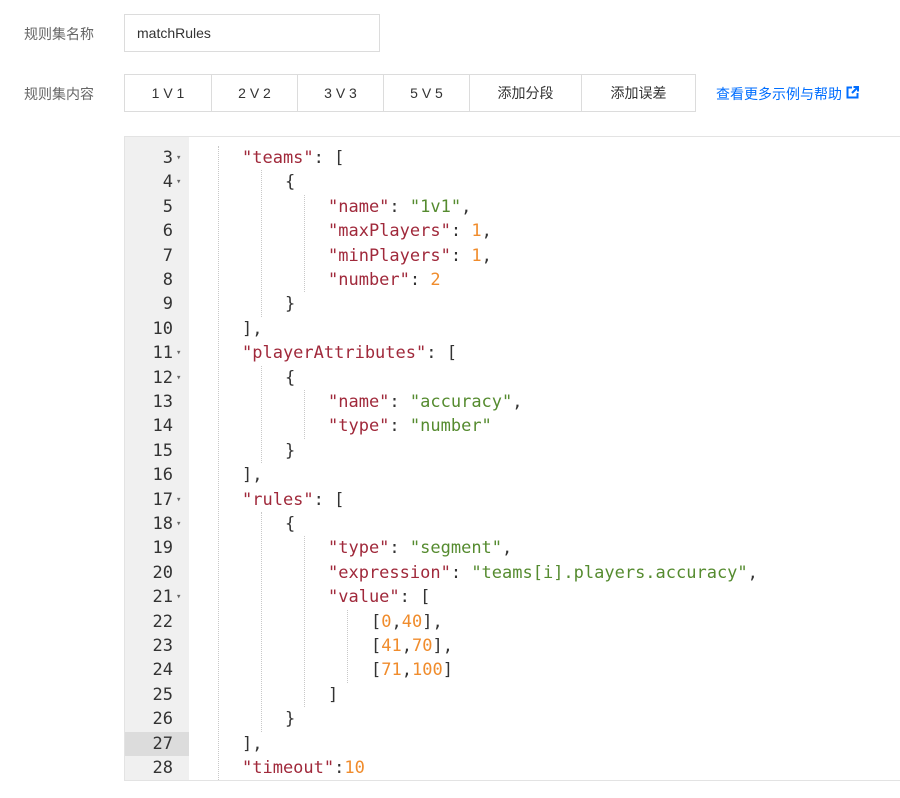 The height and width of the screenshot is (798, 900). Describe the element at coordinates (526, 719) in the screenshot. I see `code-line: 26}` at that location.